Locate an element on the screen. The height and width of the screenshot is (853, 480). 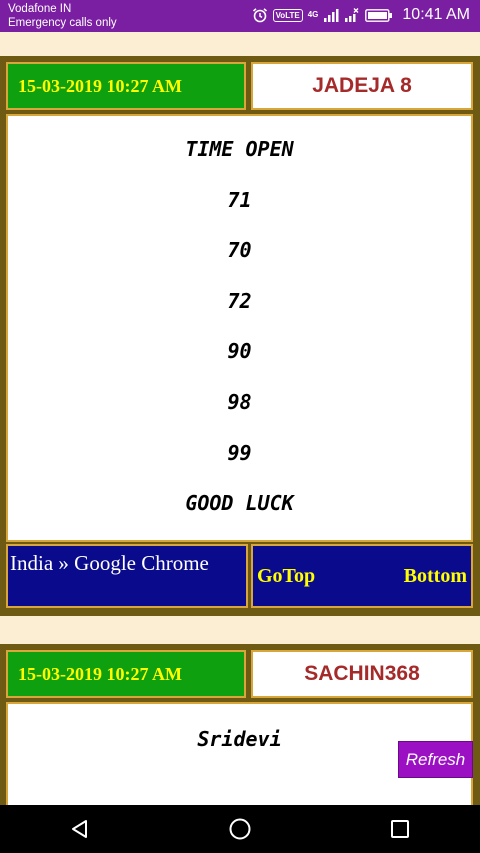
signal-icon is located at coordinates (331, 15).